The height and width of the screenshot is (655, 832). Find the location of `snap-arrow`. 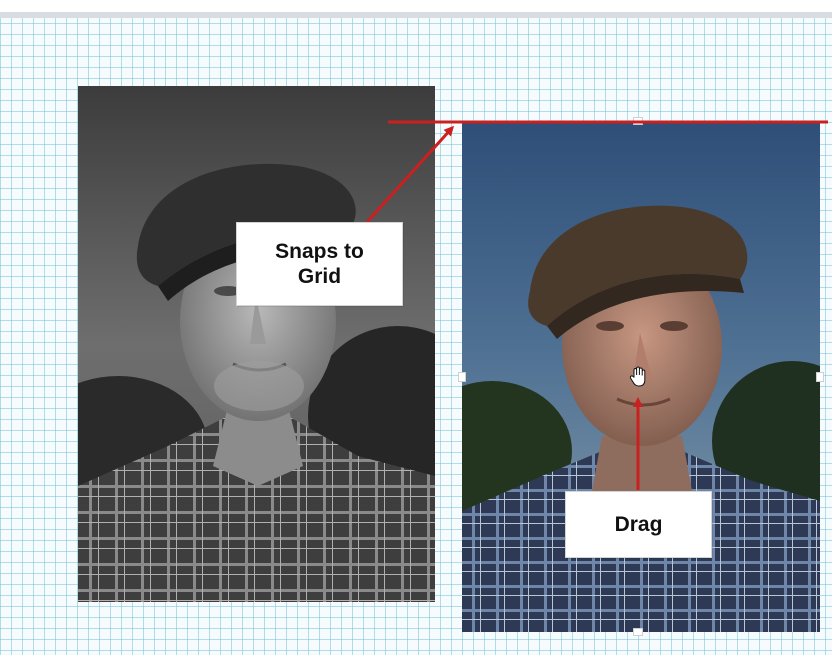

snap-arrow is located at coordinates (410, 174).